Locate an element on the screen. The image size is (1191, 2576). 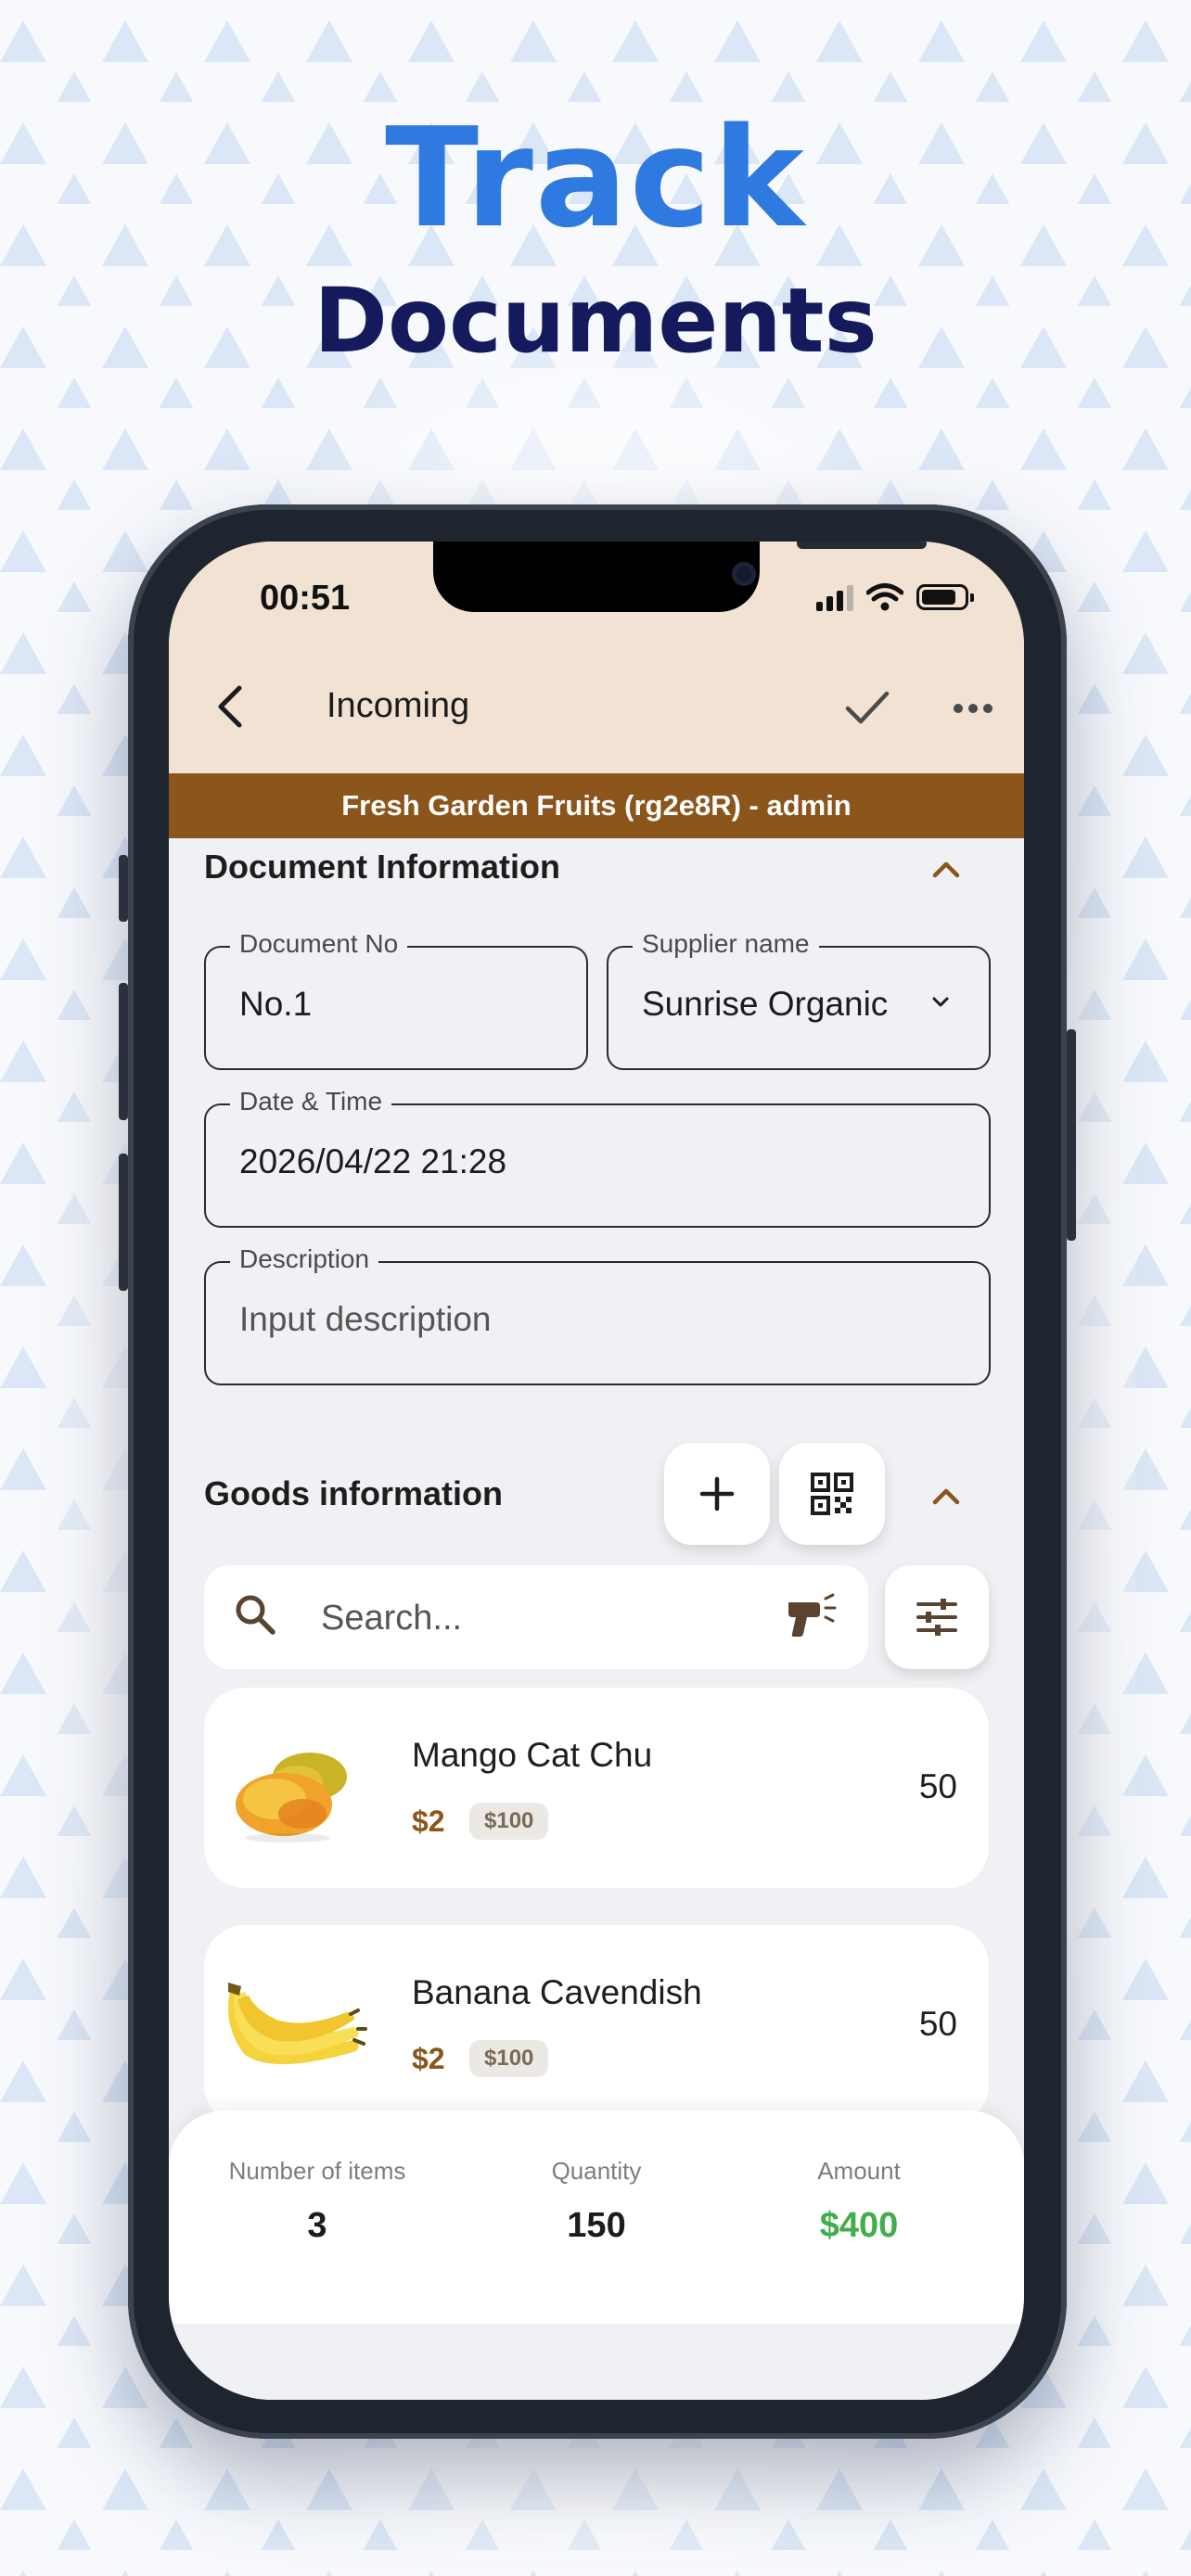
description-placeholder: Input description is located at coordinates (365, 1319).